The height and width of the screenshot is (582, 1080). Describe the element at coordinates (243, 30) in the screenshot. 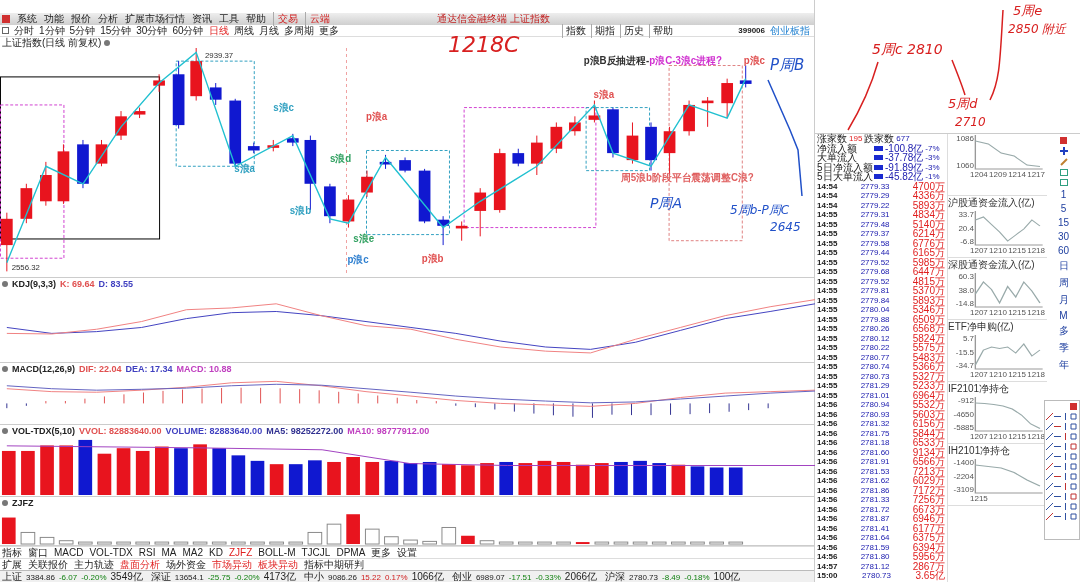

I see `period-tab: 周线` at that location.